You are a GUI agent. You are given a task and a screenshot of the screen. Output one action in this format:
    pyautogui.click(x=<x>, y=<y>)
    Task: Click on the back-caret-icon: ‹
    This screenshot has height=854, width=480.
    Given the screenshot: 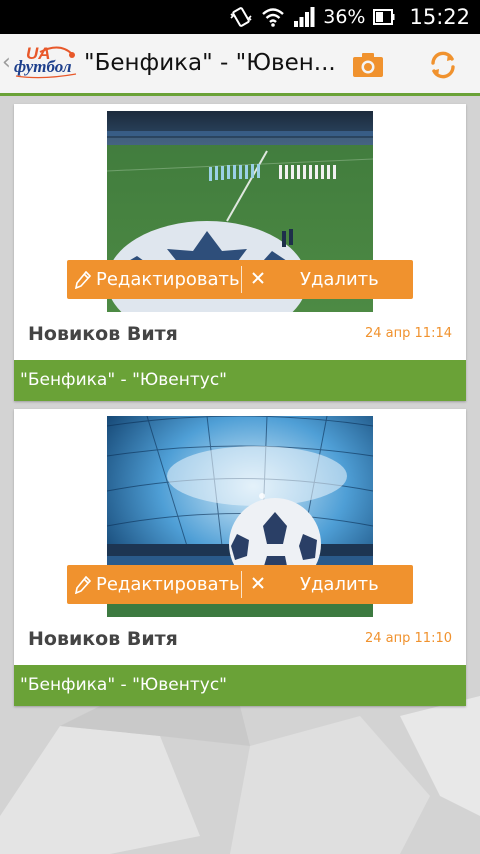 What is the action you would take?
    pyautogui.click(x=6, y=63)
    